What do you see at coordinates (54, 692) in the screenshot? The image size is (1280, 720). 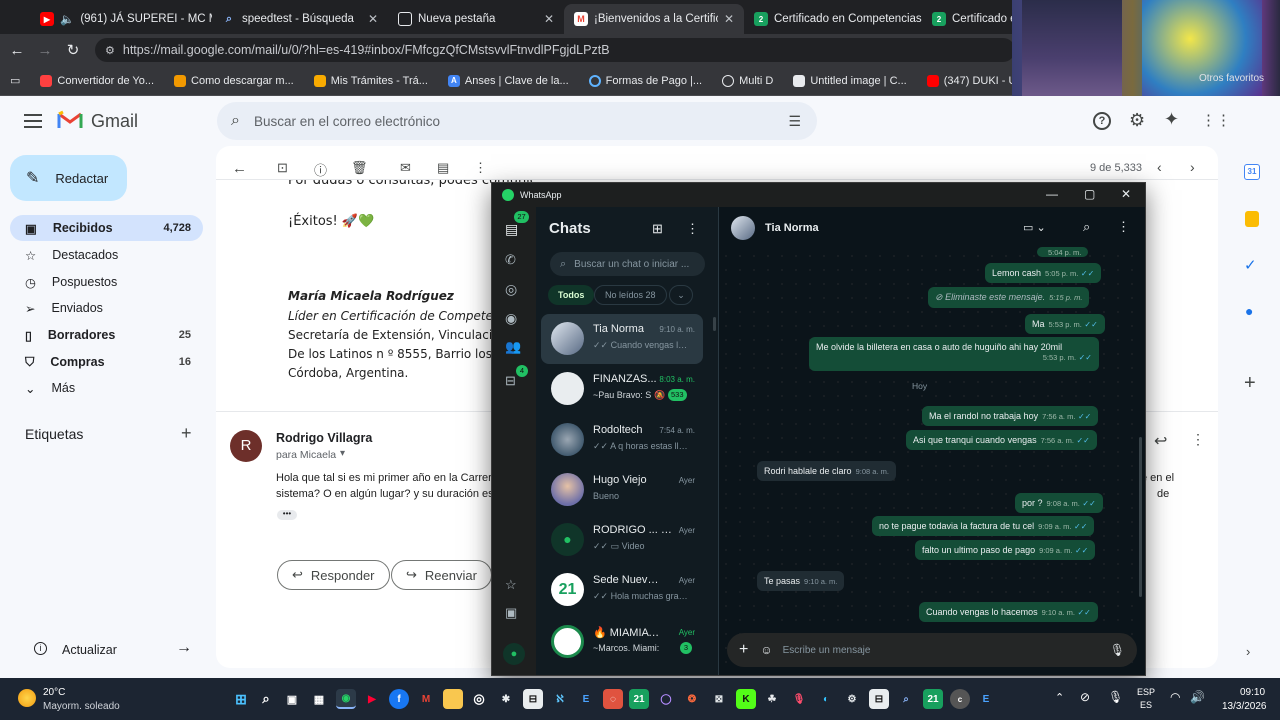 I see `weather-temp: 20°C` at bounding box center [54, 692].